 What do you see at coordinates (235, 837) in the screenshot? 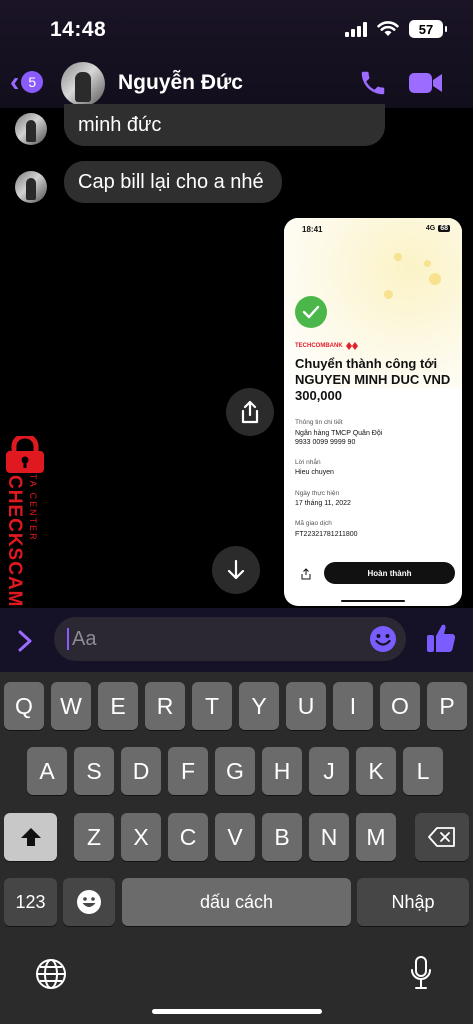
I see `key: V` at bounding box center [235, 837].